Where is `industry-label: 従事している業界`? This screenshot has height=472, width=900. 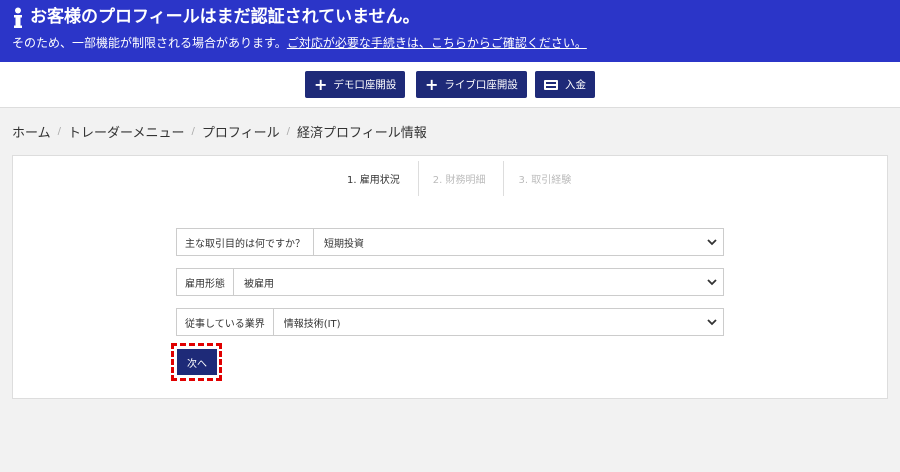 industry-label: 従事している業界 is located at coordinates (225, 322).